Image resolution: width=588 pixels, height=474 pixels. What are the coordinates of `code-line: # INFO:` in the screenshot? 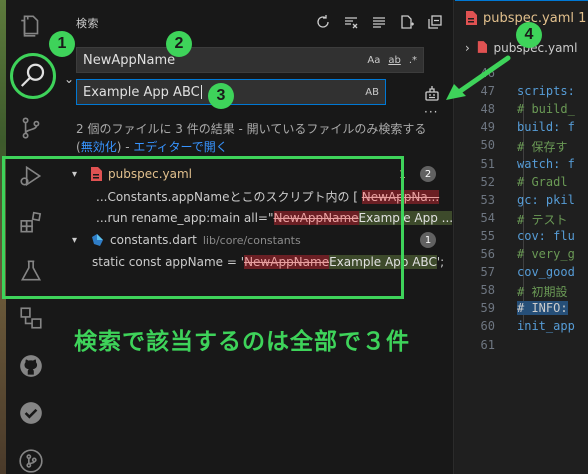 It's located at (542, 308).